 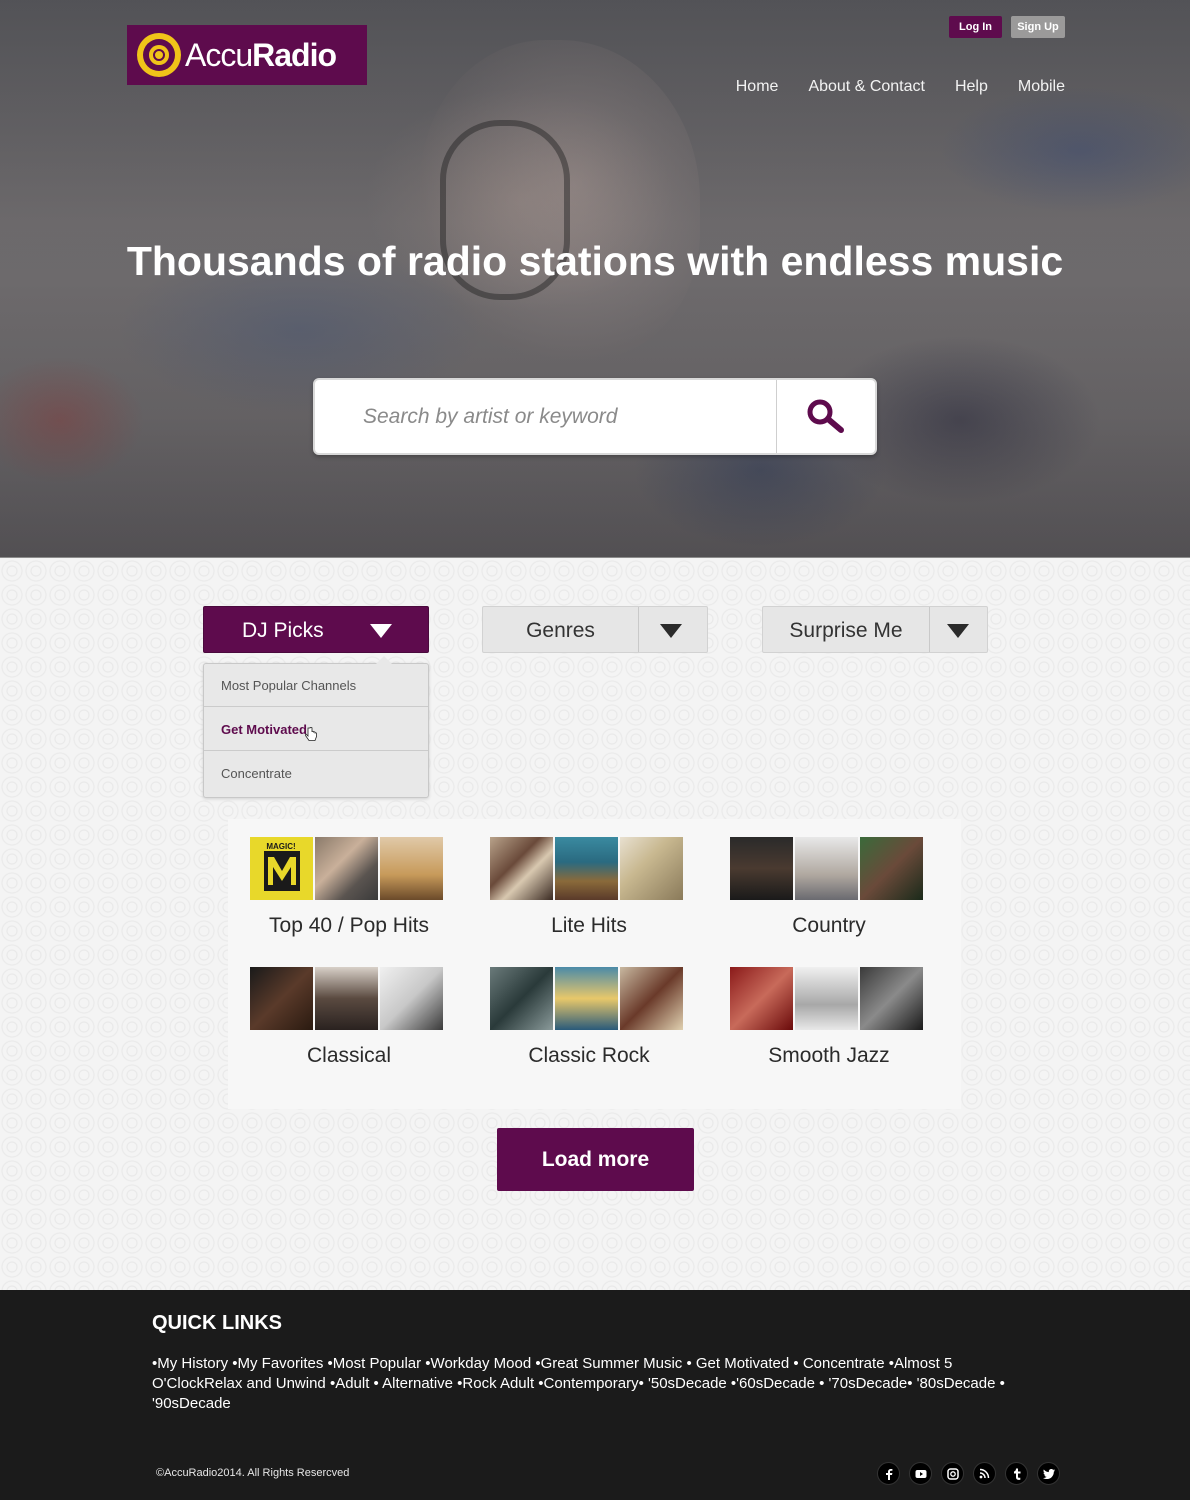 I want to click on accuradio-logo: AccuRadio, so click(x=247, y=55).